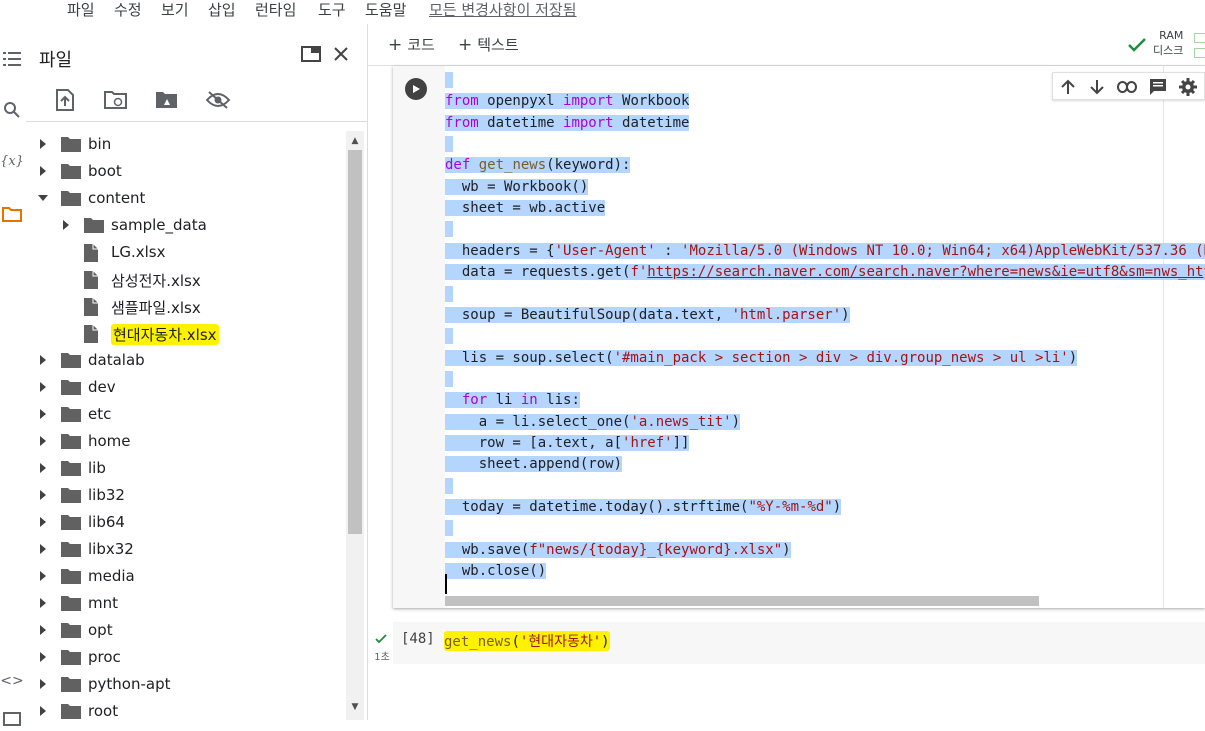  Describe the element at coordinates (527, 641) in the screenshot. I see `cell2-code-line: get_news('현대자동차')` at that location.